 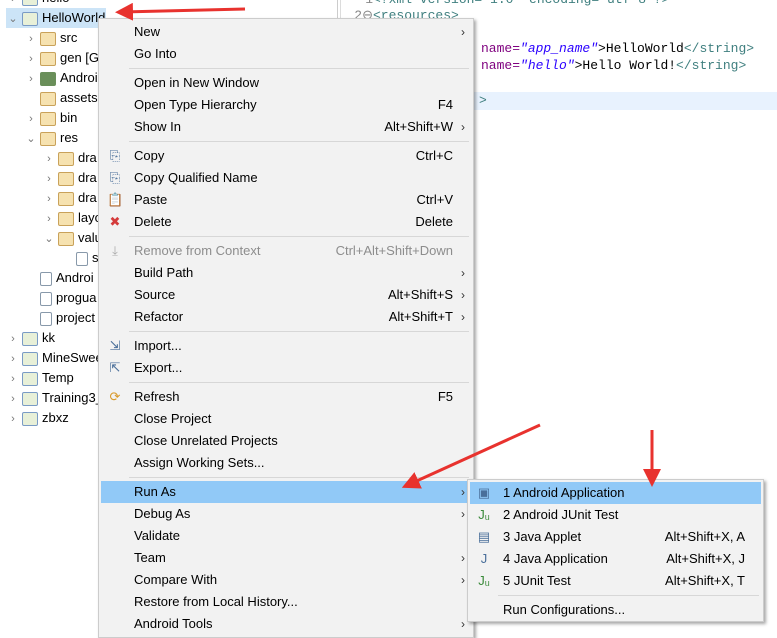 I want to click on menu-item-copy-qualified-name: ⎘ Copy Qualified Name, so click(x=286, y=178).